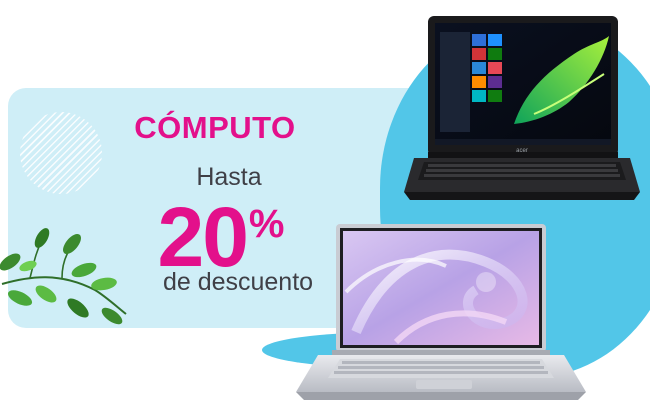  I want to click on percent-symbol: %, so click(266, 224).